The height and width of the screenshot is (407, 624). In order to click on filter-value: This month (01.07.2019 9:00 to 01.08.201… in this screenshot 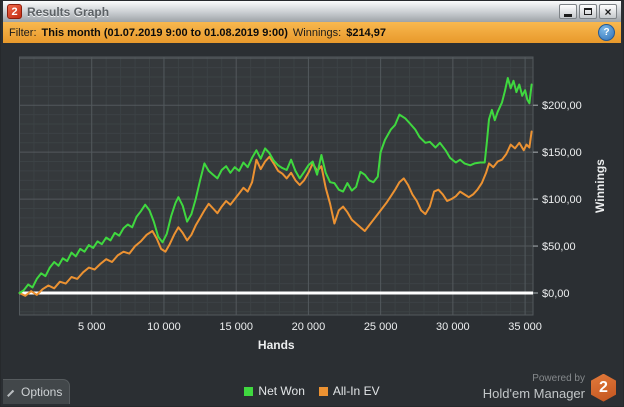, I will do `click(165, 33)`.